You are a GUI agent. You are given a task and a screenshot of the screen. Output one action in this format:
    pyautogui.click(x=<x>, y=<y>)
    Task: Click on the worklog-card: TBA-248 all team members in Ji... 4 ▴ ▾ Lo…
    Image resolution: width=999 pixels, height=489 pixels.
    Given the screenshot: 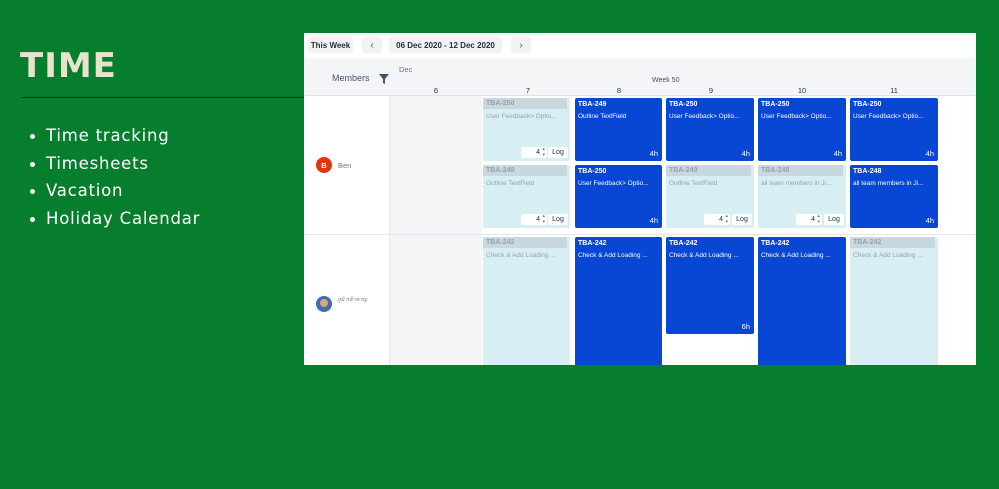 What is the action you would take?
    pyautogui.click(x=802, y=196)
    